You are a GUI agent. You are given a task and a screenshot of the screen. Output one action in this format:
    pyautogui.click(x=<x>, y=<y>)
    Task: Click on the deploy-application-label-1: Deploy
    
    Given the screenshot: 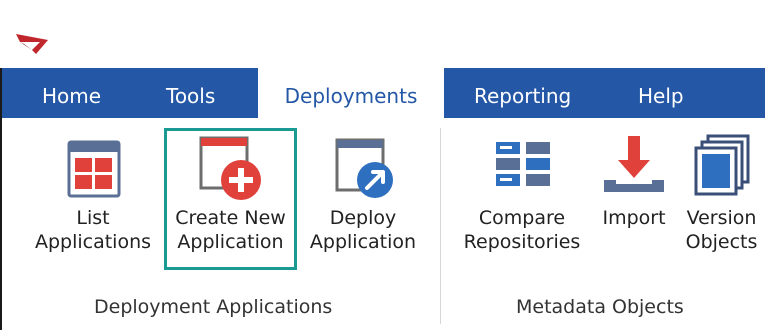 What is the action you would take?
    pyautogui.click(x=363, y=218)
    